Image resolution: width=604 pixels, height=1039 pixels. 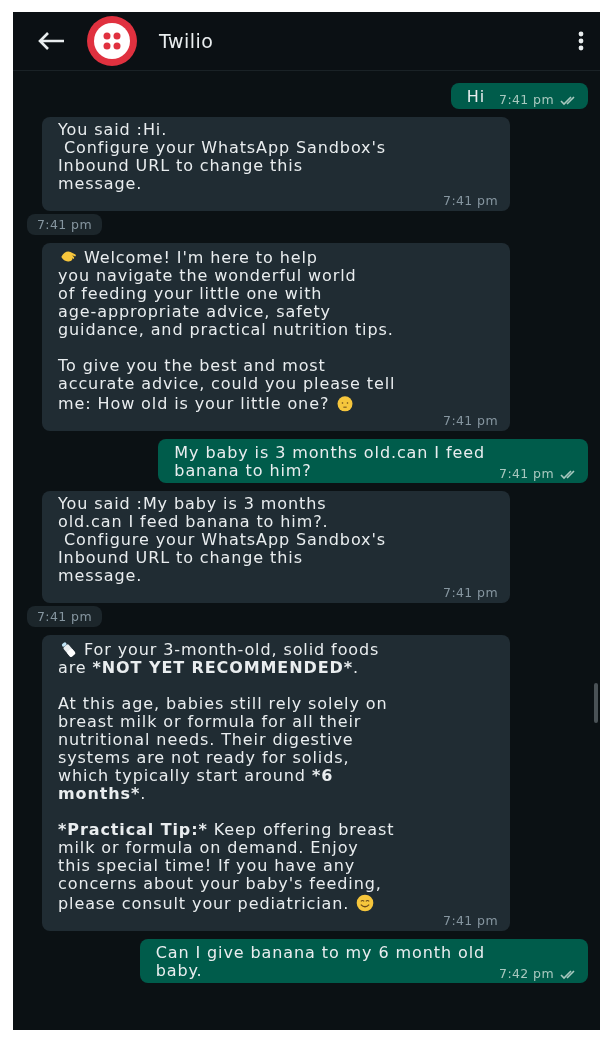 I want to click on message-text: To give you the best and most accurate advice, could you please tell me: How old is your little one?, so click(x=227, y=385).